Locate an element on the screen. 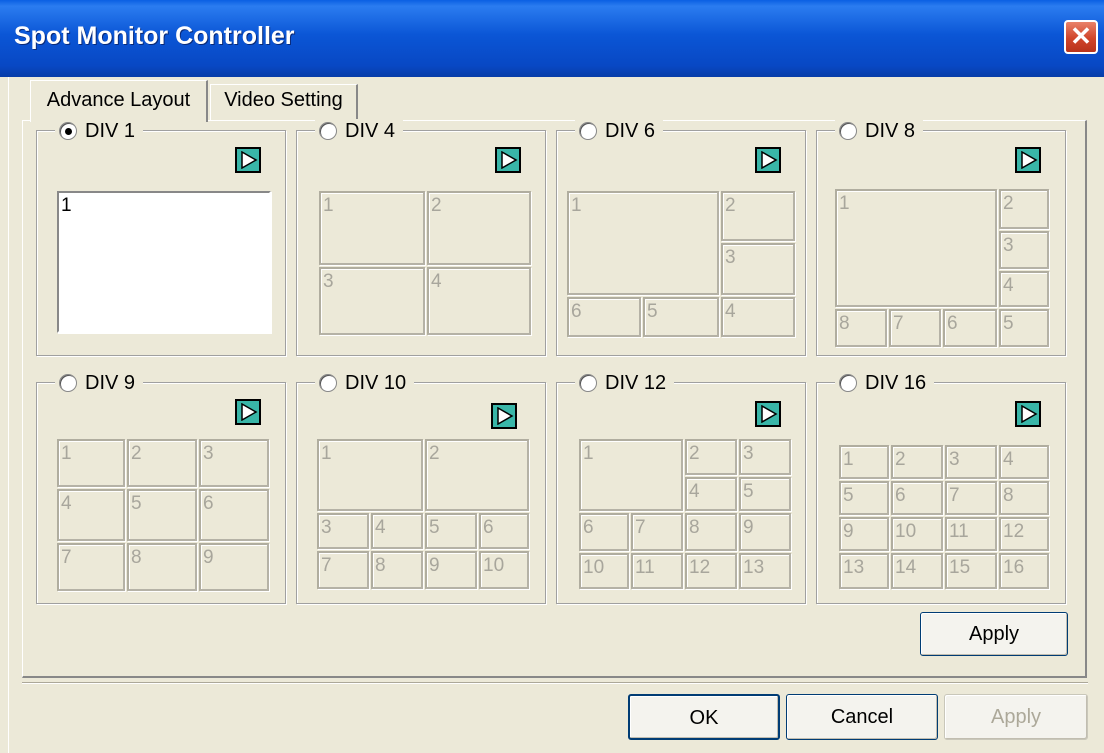 The image size is (1104, 753). footer-apply-button: Apply is located at coordinates (1016, 717).